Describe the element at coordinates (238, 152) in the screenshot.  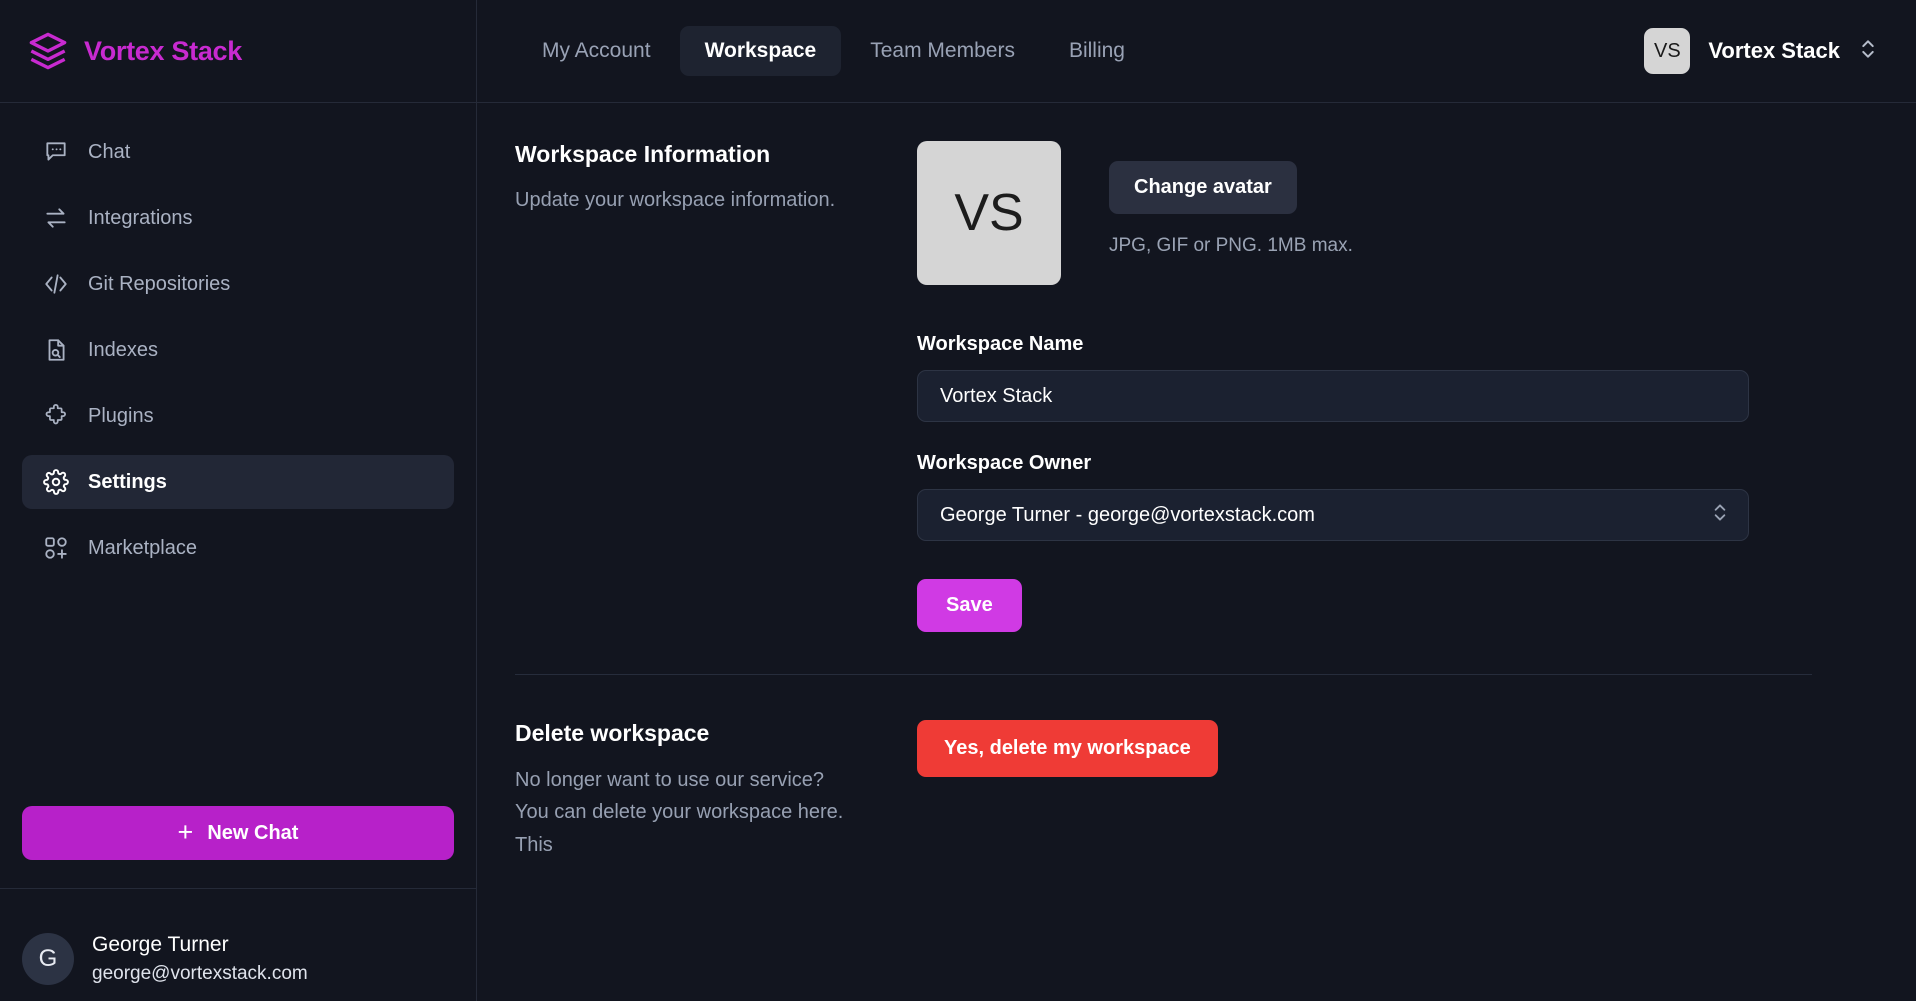
I see `sidebar-item-chat: Chat` at that location.